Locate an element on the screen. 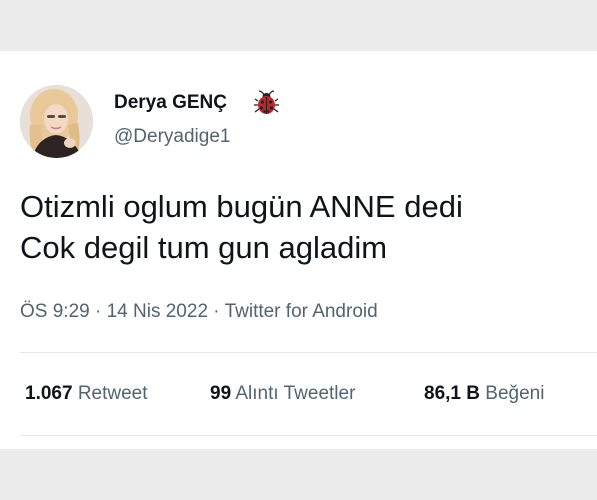 Image resolution: width=597 pixels, height=500 pixels. tweet-text-line: Otizmli oglum bugün ANNE dedi is located at coordinates (241, 206).